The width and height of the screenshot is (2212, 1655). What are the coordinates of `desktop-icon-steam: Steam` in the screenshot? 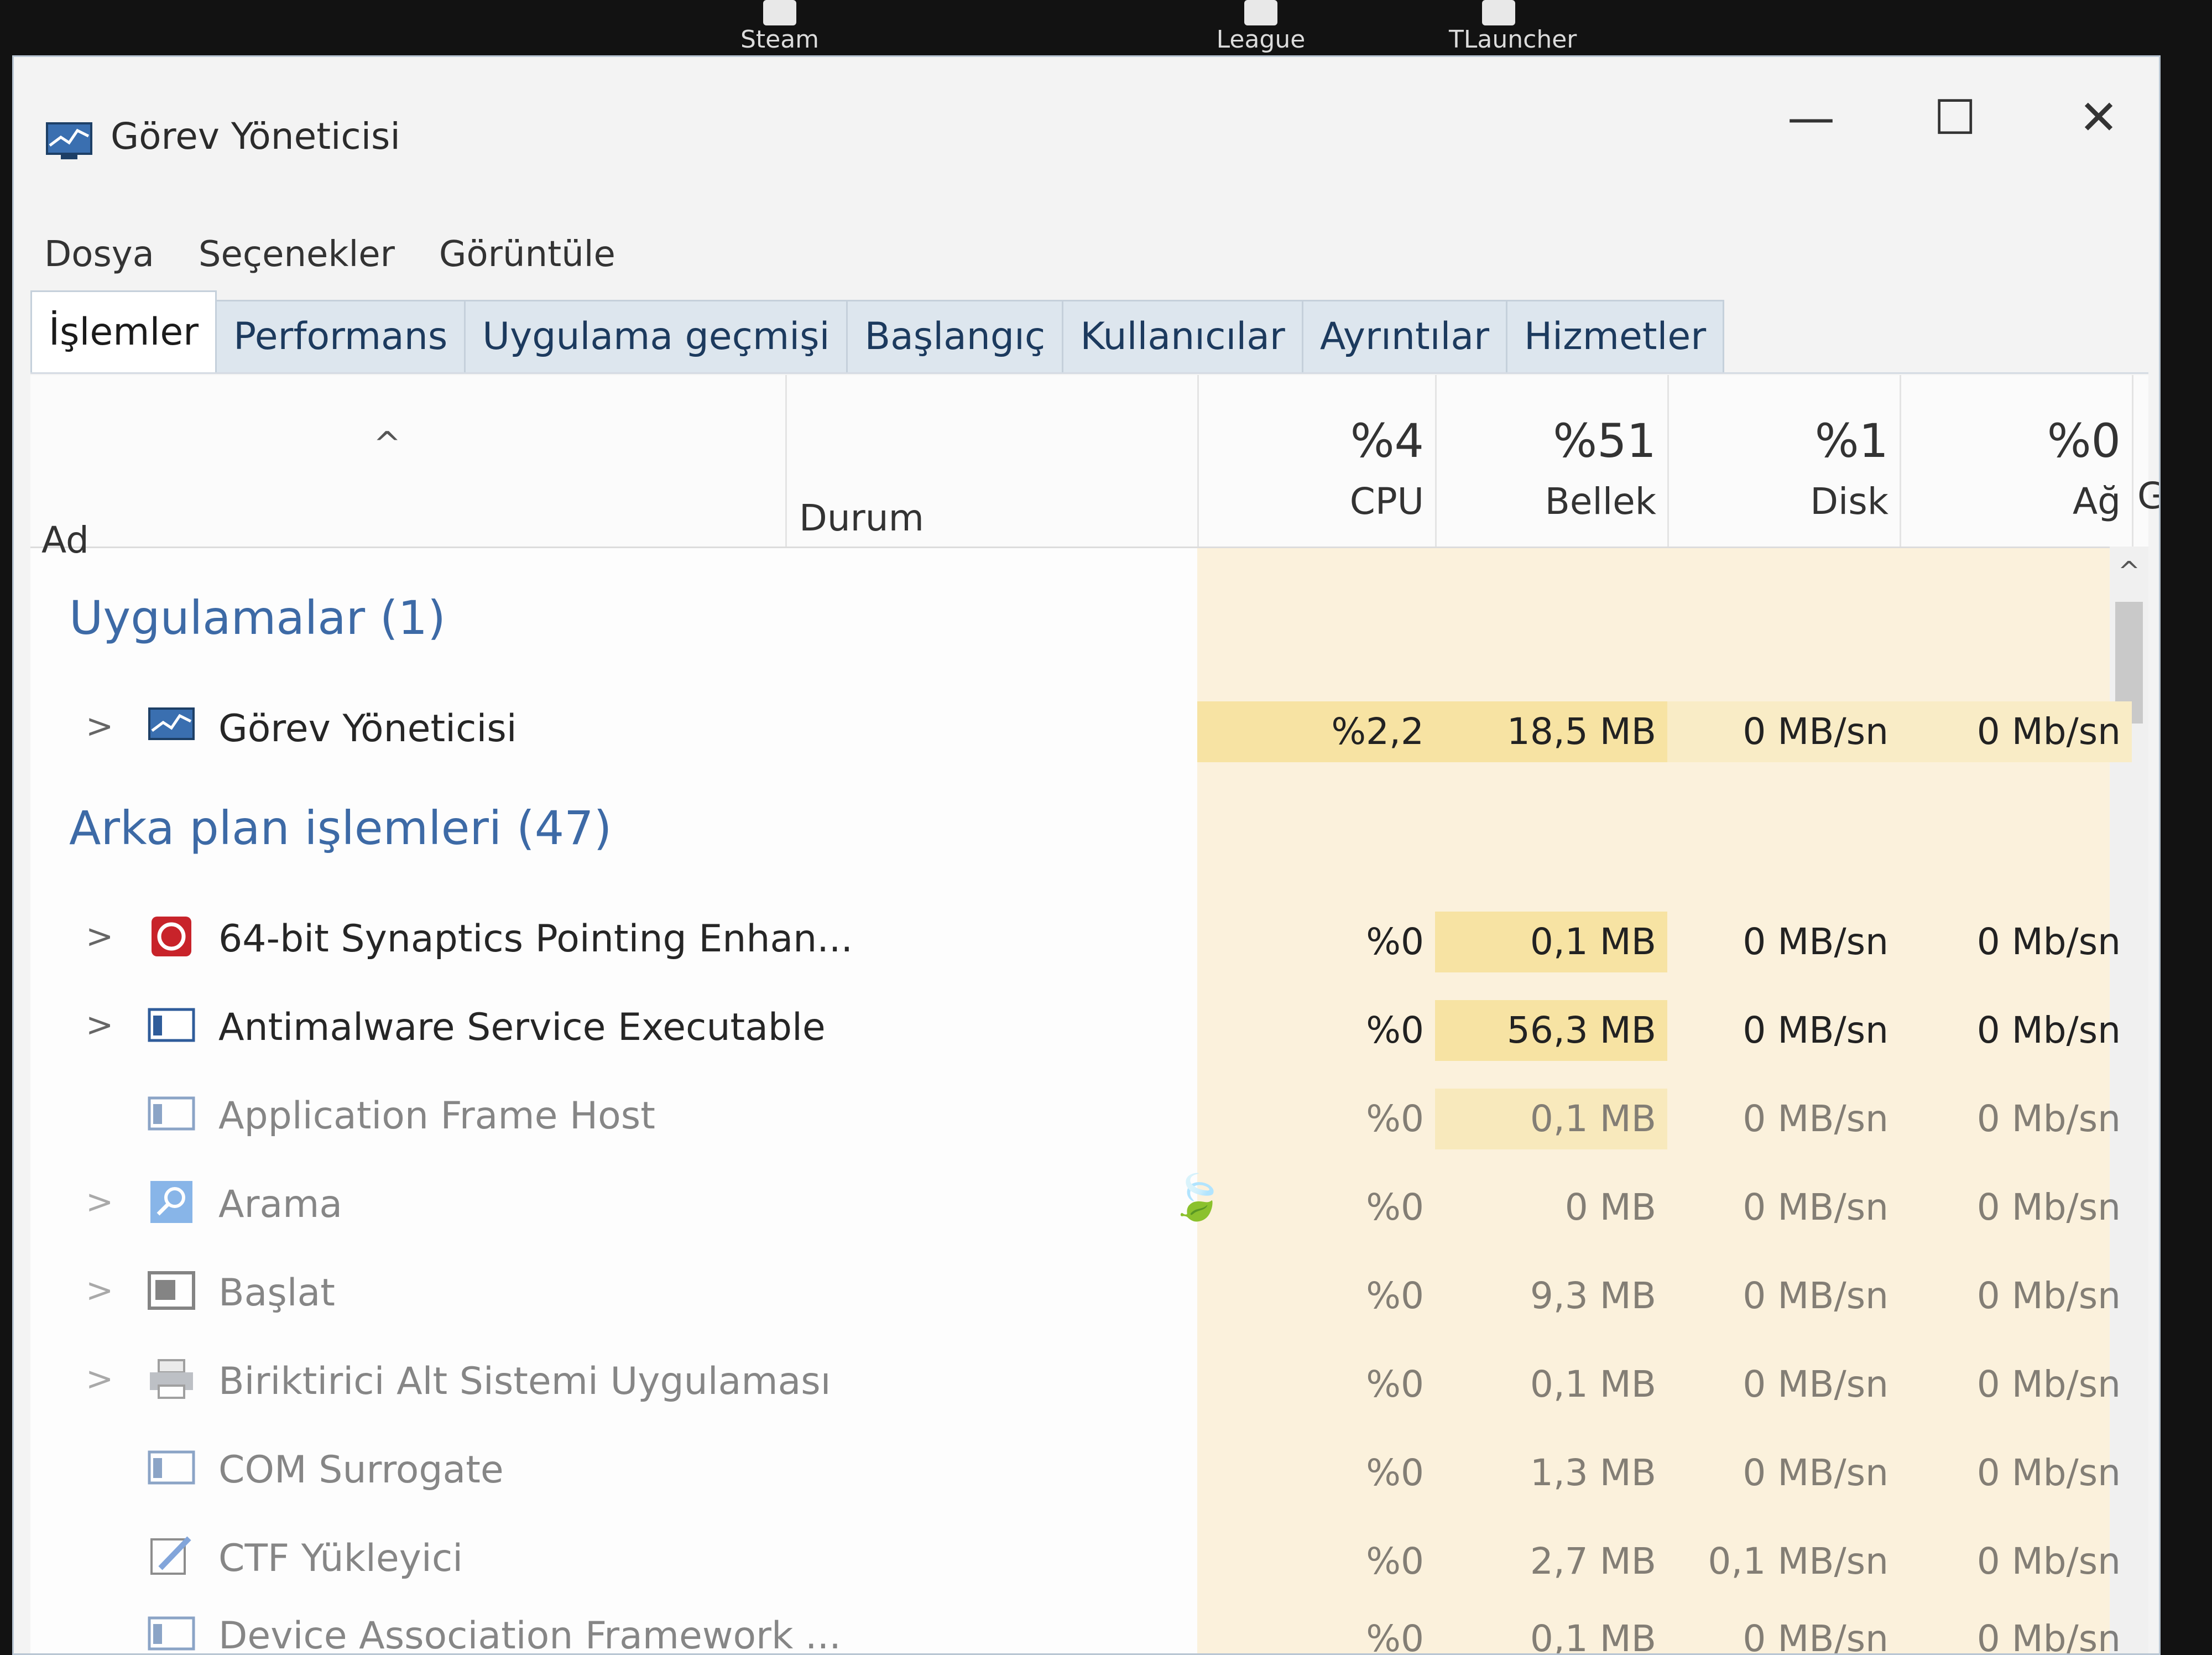 It's located at (780, 27).